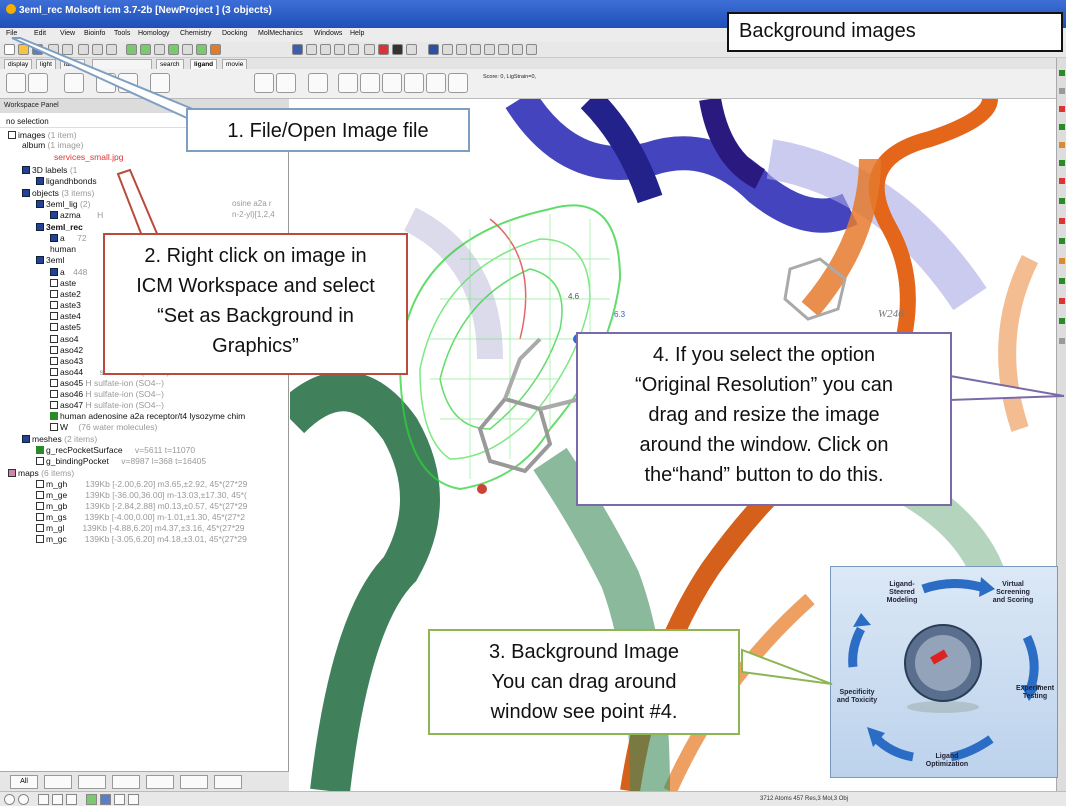  I want to click on mesh-checked-icon, so click(40, 450).